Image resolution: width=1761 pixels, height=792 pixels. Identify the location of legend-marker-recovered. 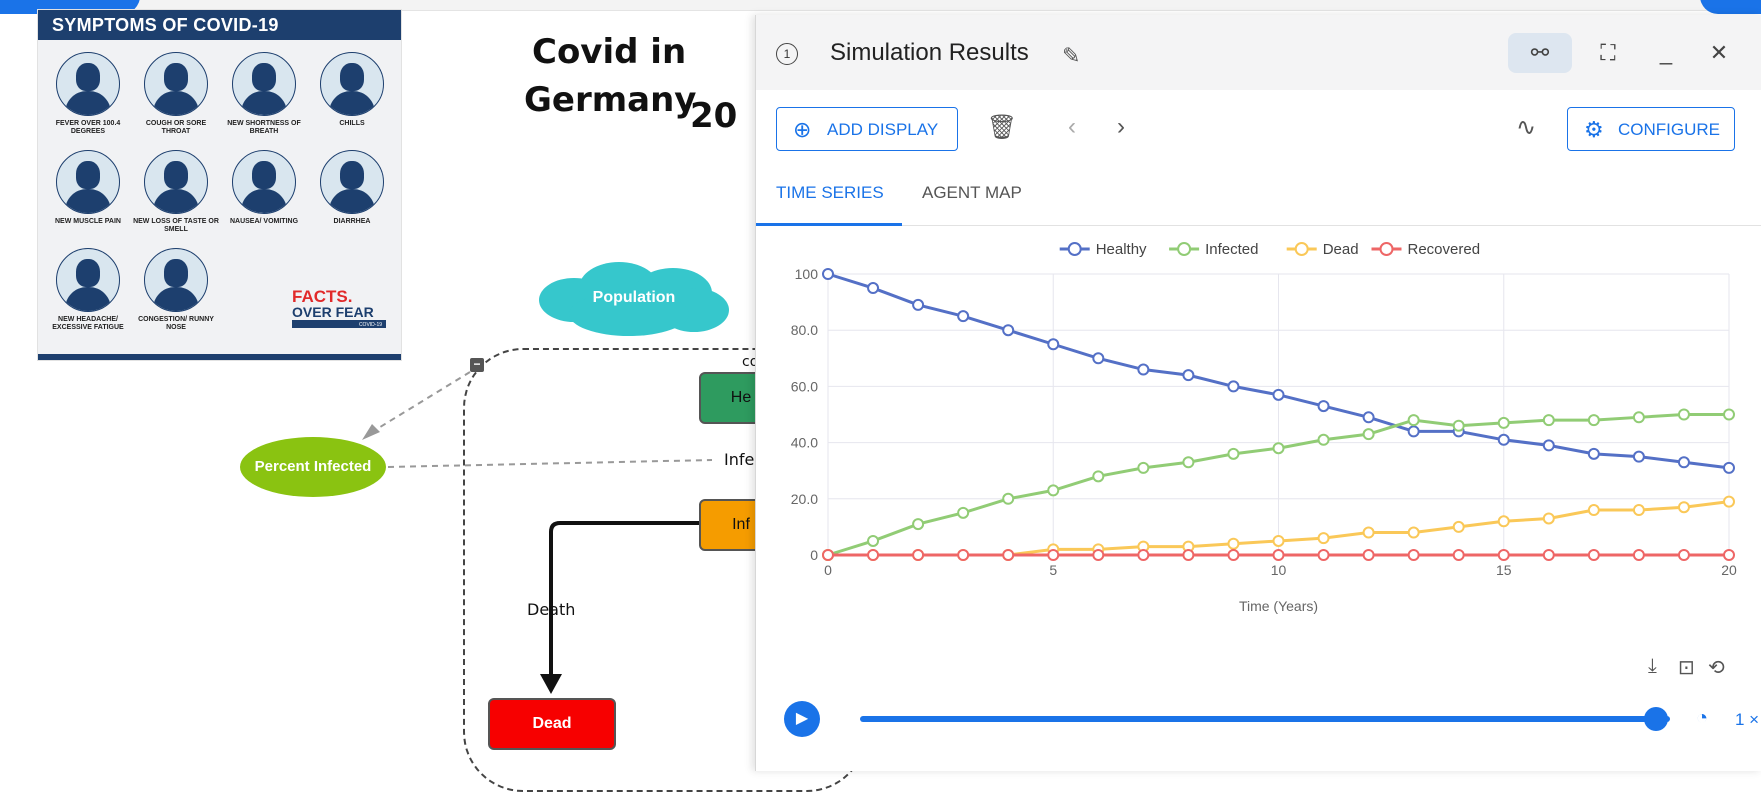
(1386, 249).